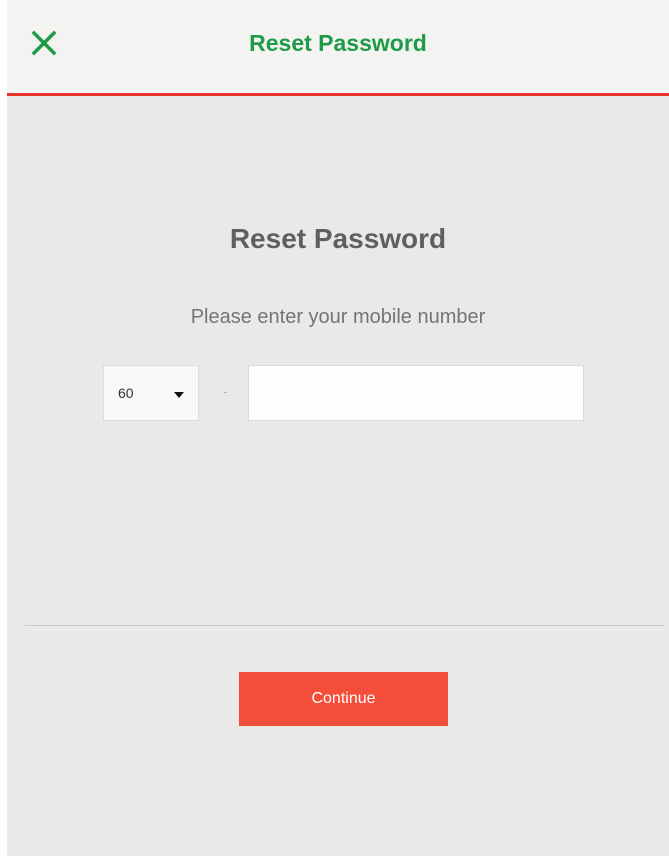 This screenshot has height=856, width=669. Describe the element at coordinates (416, 393) in the screenshot. I see `mobile-number-input` at that location.